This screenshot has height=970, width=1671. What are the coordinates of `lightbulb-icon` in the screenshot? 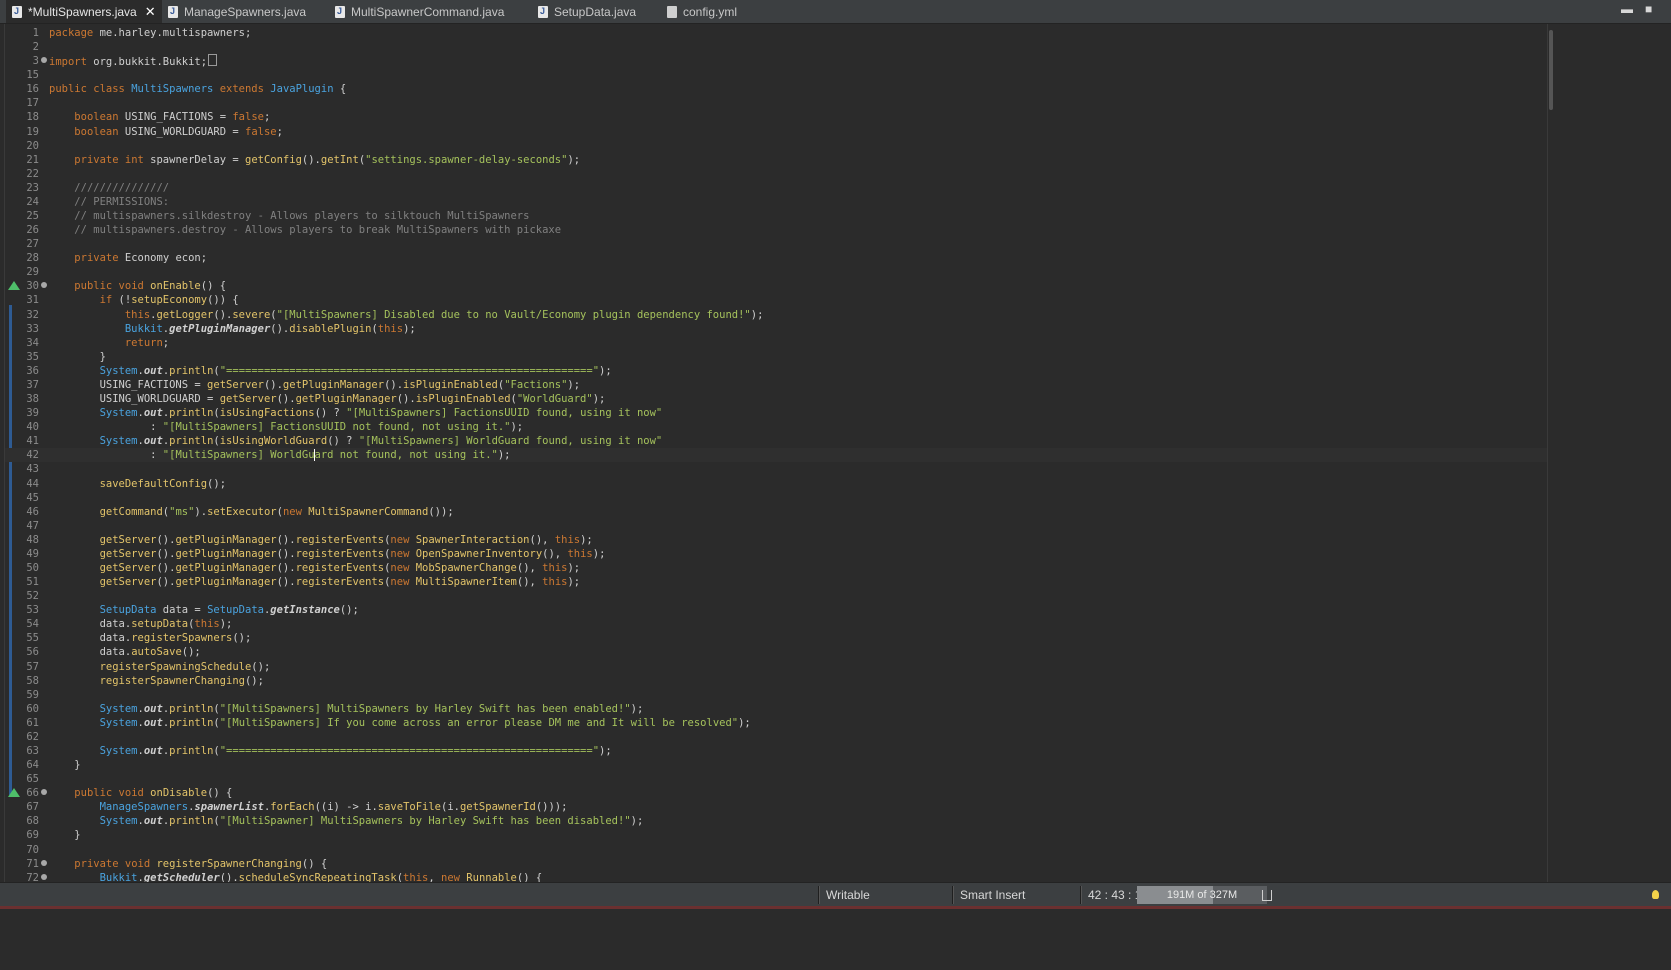 It's located at (1655, 894).